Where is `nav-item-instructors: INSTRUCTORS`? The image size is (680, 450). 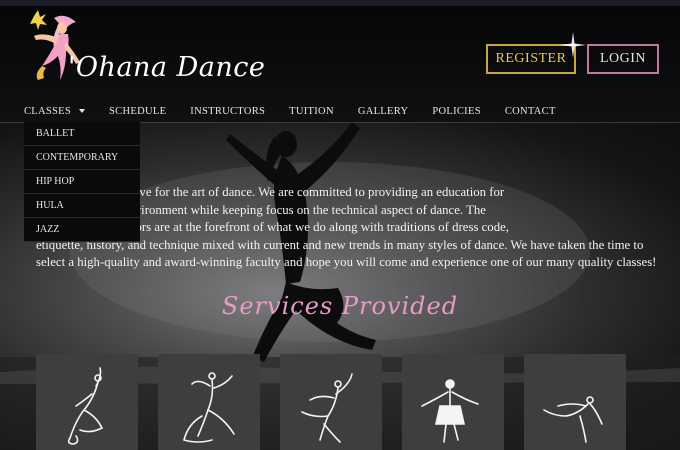
nav-item-instructors: INSTRUCTORS is located at coordinates (227, 111).